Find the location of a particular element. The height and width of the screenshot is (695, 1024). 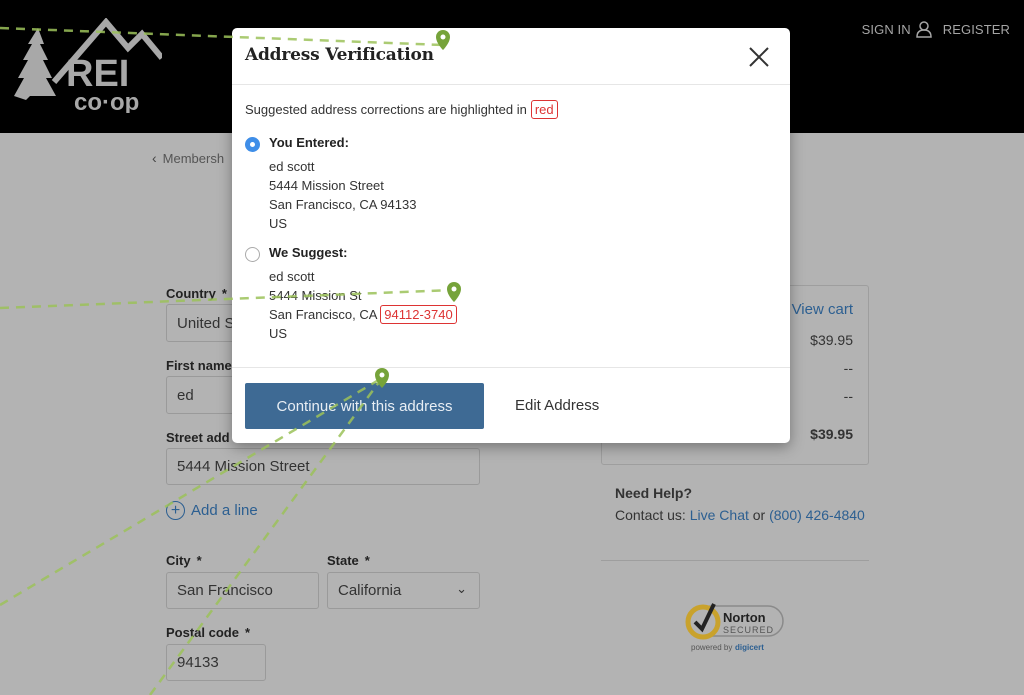

sign-in-link: SIGN IN is located at coordinates (897, 29).